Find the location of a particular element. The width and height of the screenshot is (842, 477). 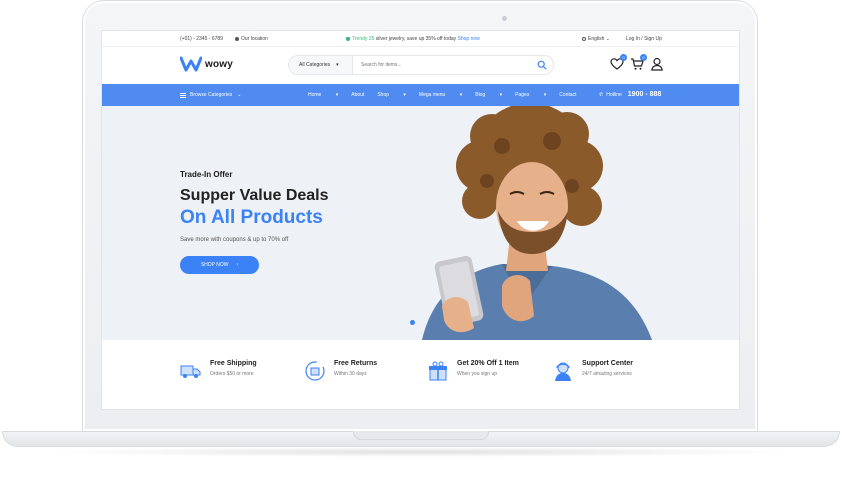

promo-highlight: Trendy 25 is located at coordinates (363, 39).